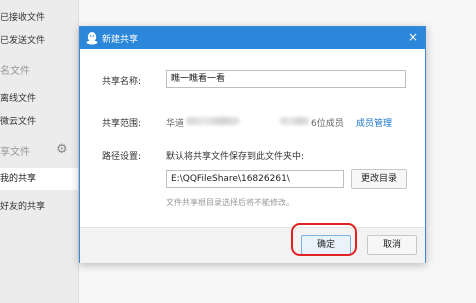 This screenshot has height=303, width=476. What do you see at coordinates (327, 124) in the screenshot?
I see `scope-members: 6位成员` at bounding box center [327, 124].